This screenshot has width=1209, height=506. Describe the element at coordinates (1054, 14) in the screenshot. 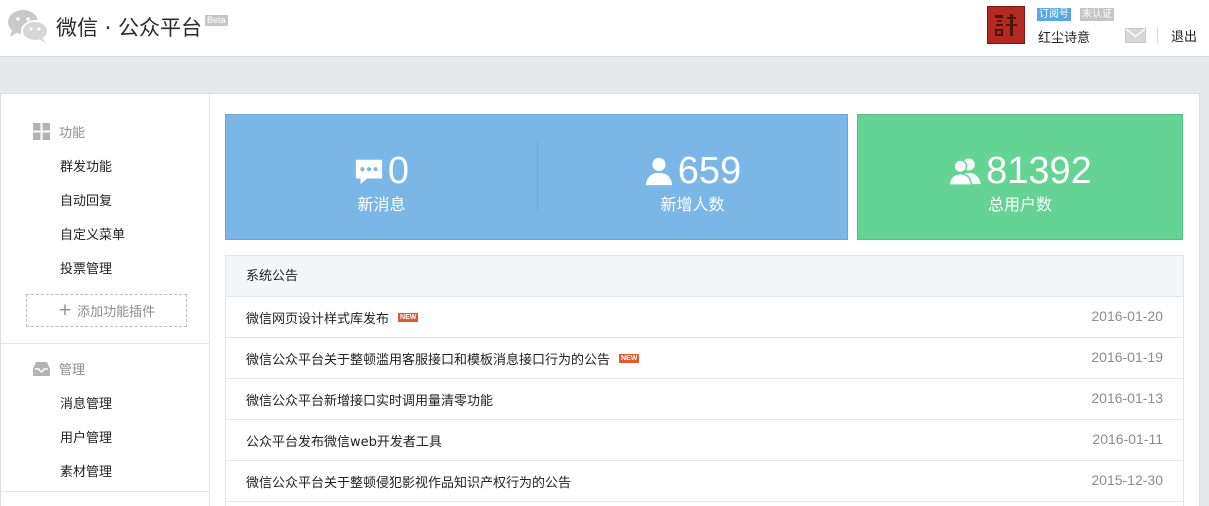

I see `account-type-badge: 订阅号` at that location.